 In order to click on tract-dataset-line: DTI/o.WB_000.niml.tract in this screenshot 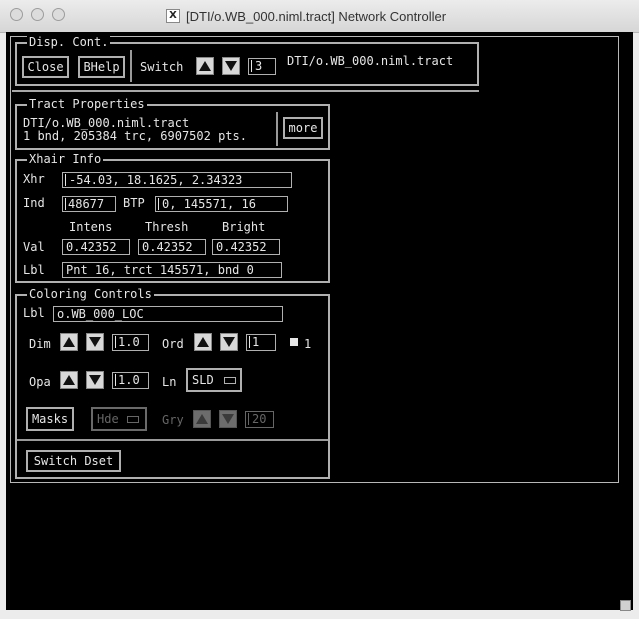, I will do `click(106, 123)`.